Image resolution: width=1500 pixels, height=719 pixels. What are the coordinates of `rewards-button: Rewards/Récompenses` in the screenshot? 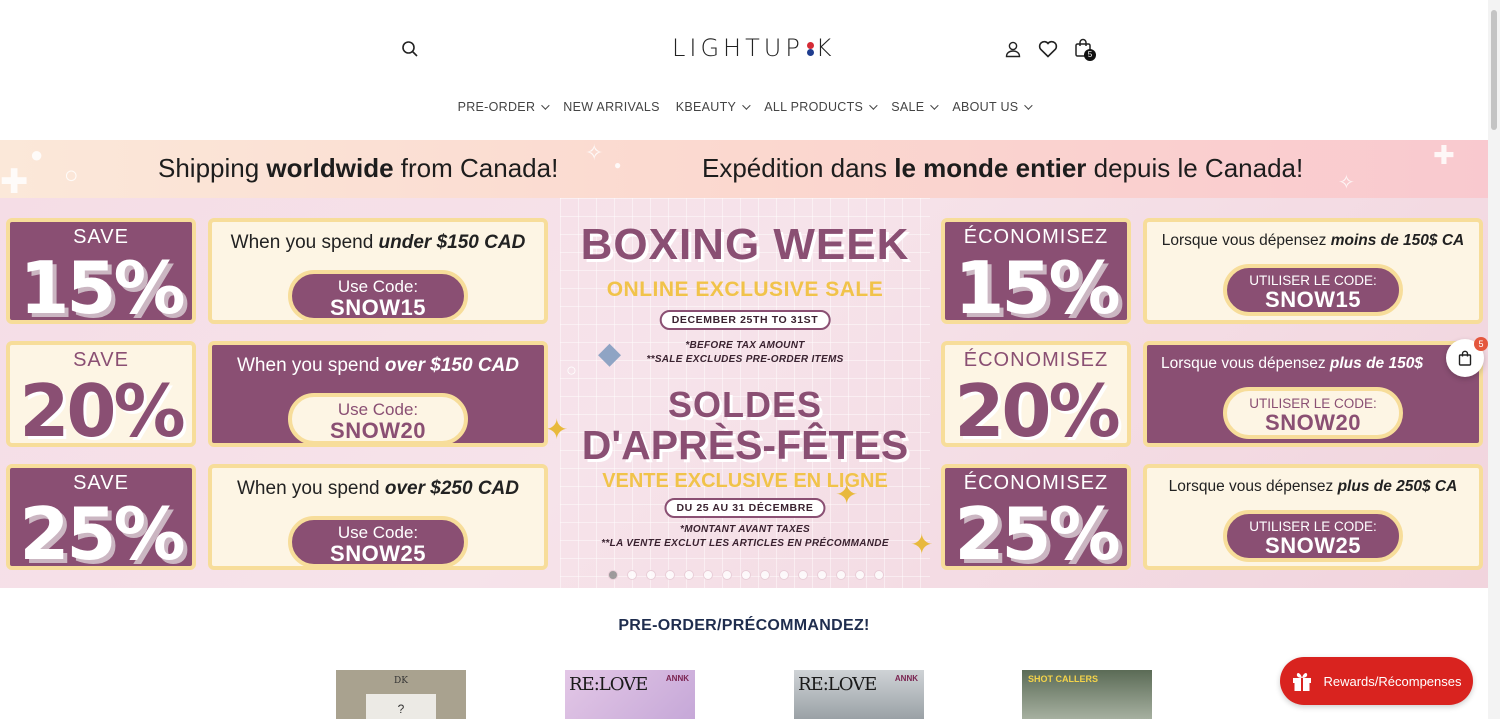 It's located at (1376, 681).